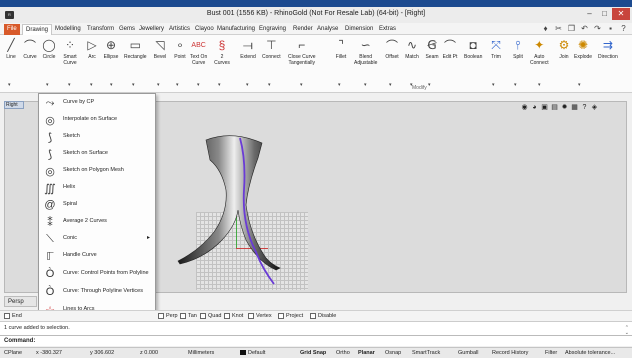 Image resolution: width=632 pixels, height=358 pixels. Describe the element at coordinates (97, 103) in the screenshot. I see `menu-item-curve-by-cp: ⤳ Curve by CP` at that location.